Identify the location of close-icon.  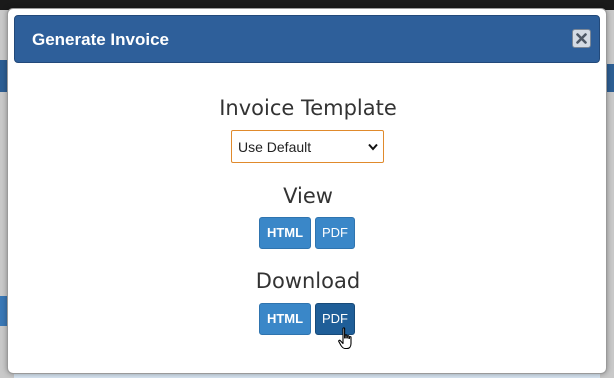
(581, 38).